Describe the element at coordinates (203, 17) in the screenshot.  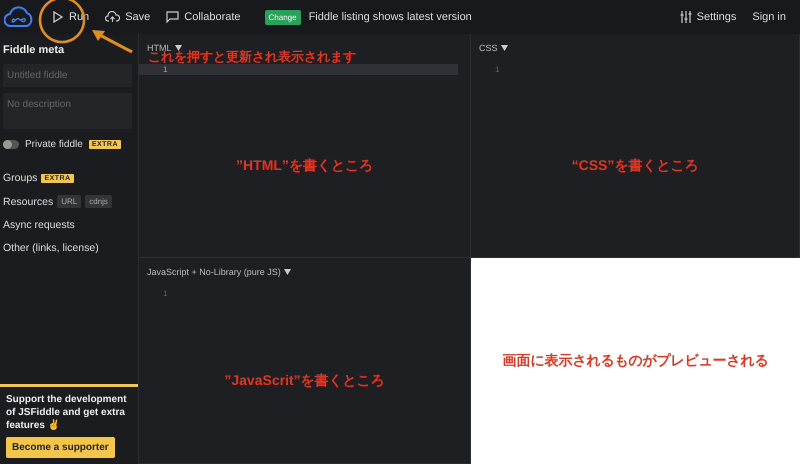
I see `collaborate-button: Collaborate` at that location.